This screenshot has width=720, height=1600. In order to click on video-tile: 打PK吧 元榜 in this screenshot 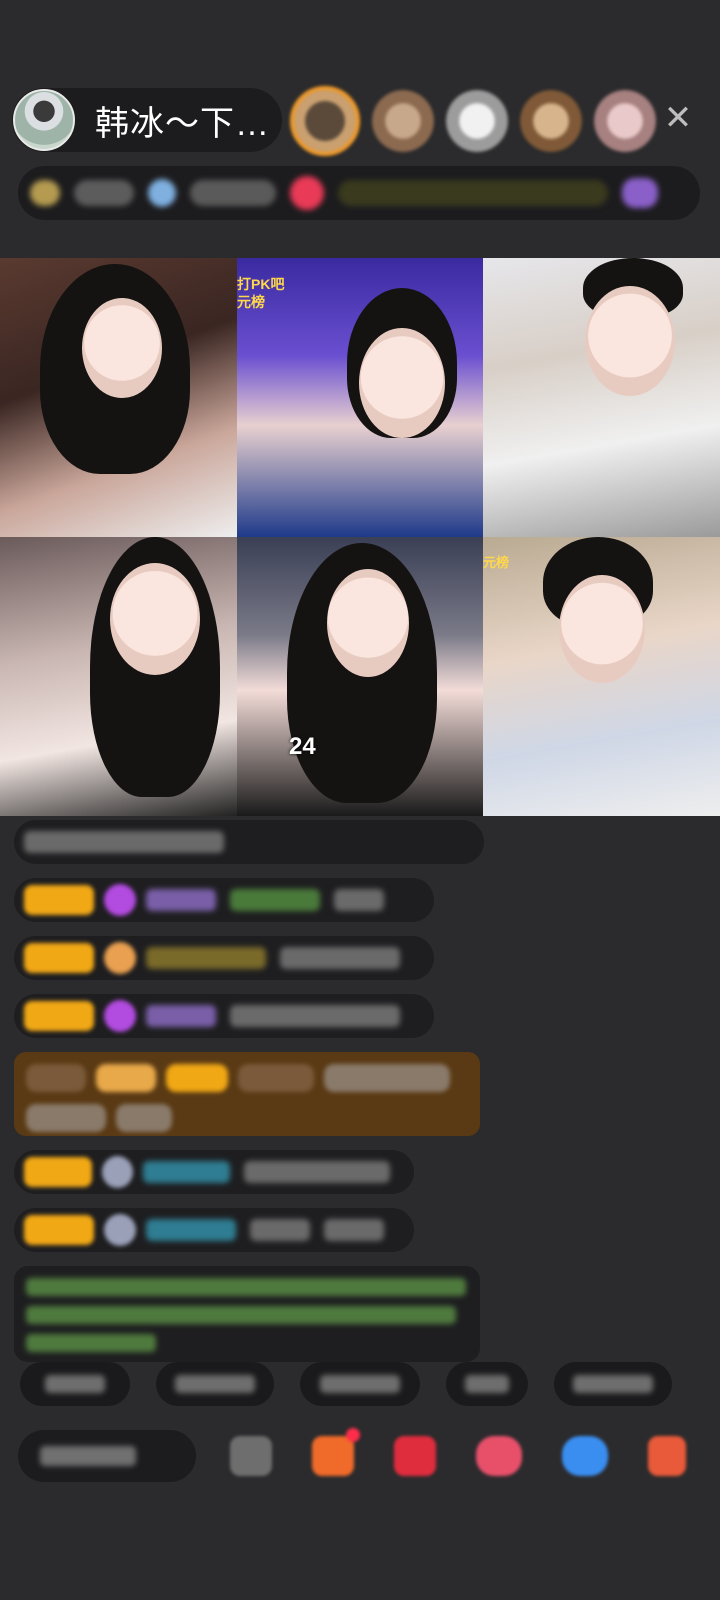, I will do `click(360, 397)`.